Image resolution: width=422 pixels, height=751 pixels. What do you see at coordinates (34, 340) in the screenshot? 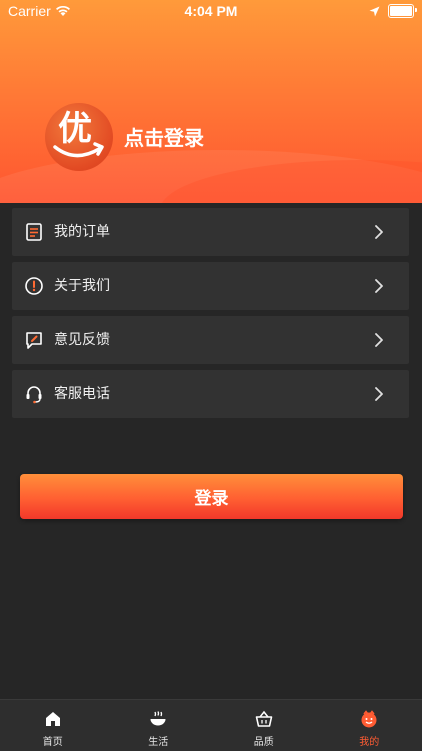
I see `feedback-icon` at bounding box center [34, 340].